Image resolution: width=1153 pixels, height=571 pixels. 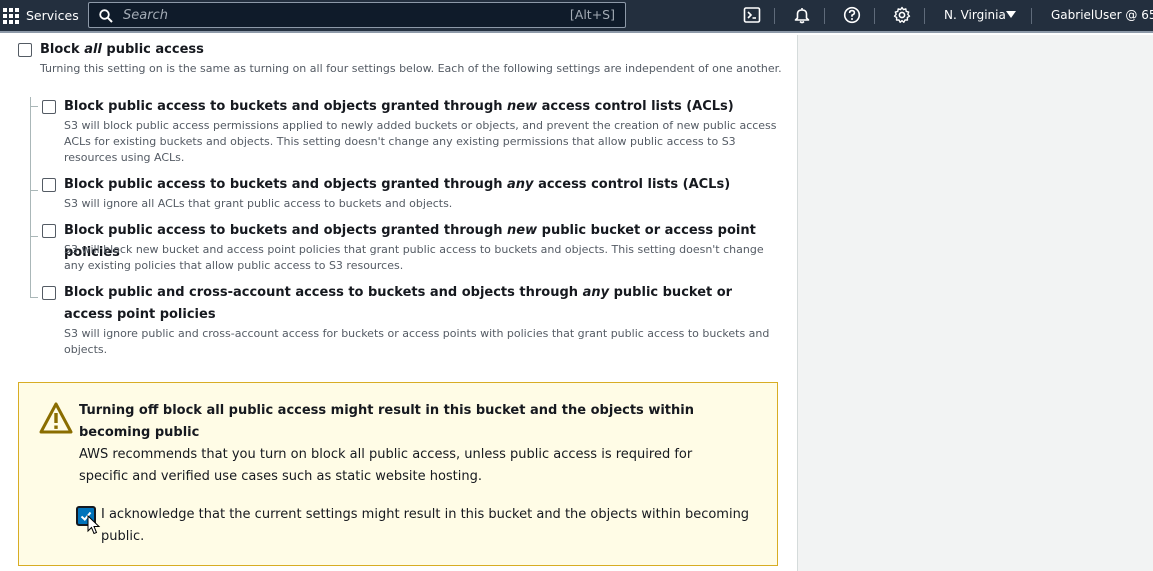 What do you see at coordinates (49, 107) in the screenshot?
I see `option-new-acls-checkbox` at bounding box center [49, 107].